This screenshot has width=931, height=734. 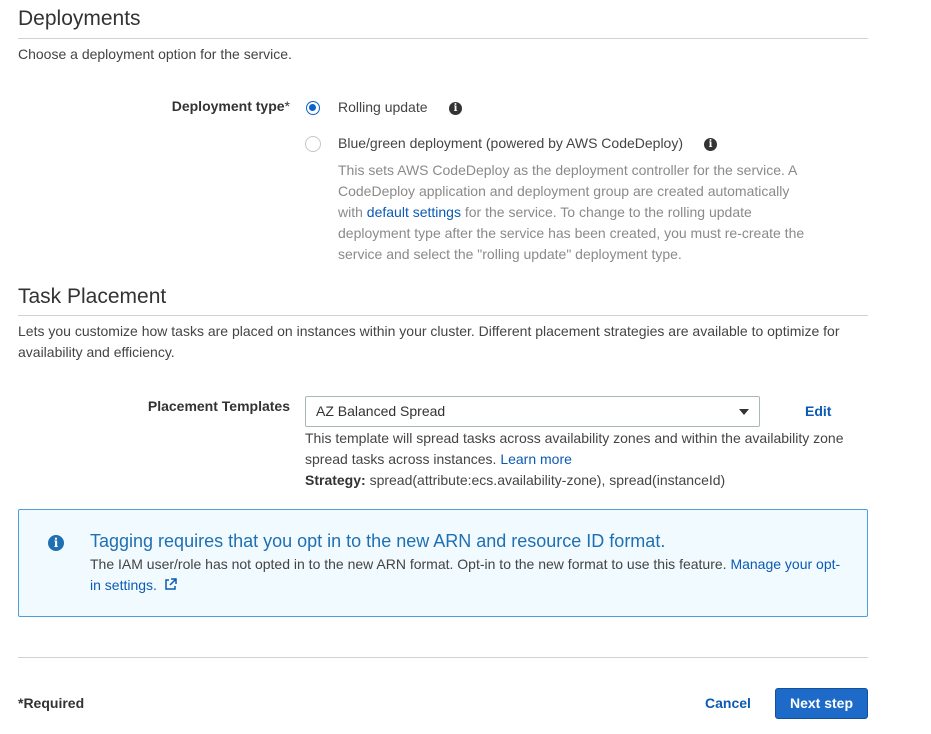 What do you see at coordinates (821, 703) in the screenshot?
I see `next-step-button: Next step` at bounding box center [821, 703].